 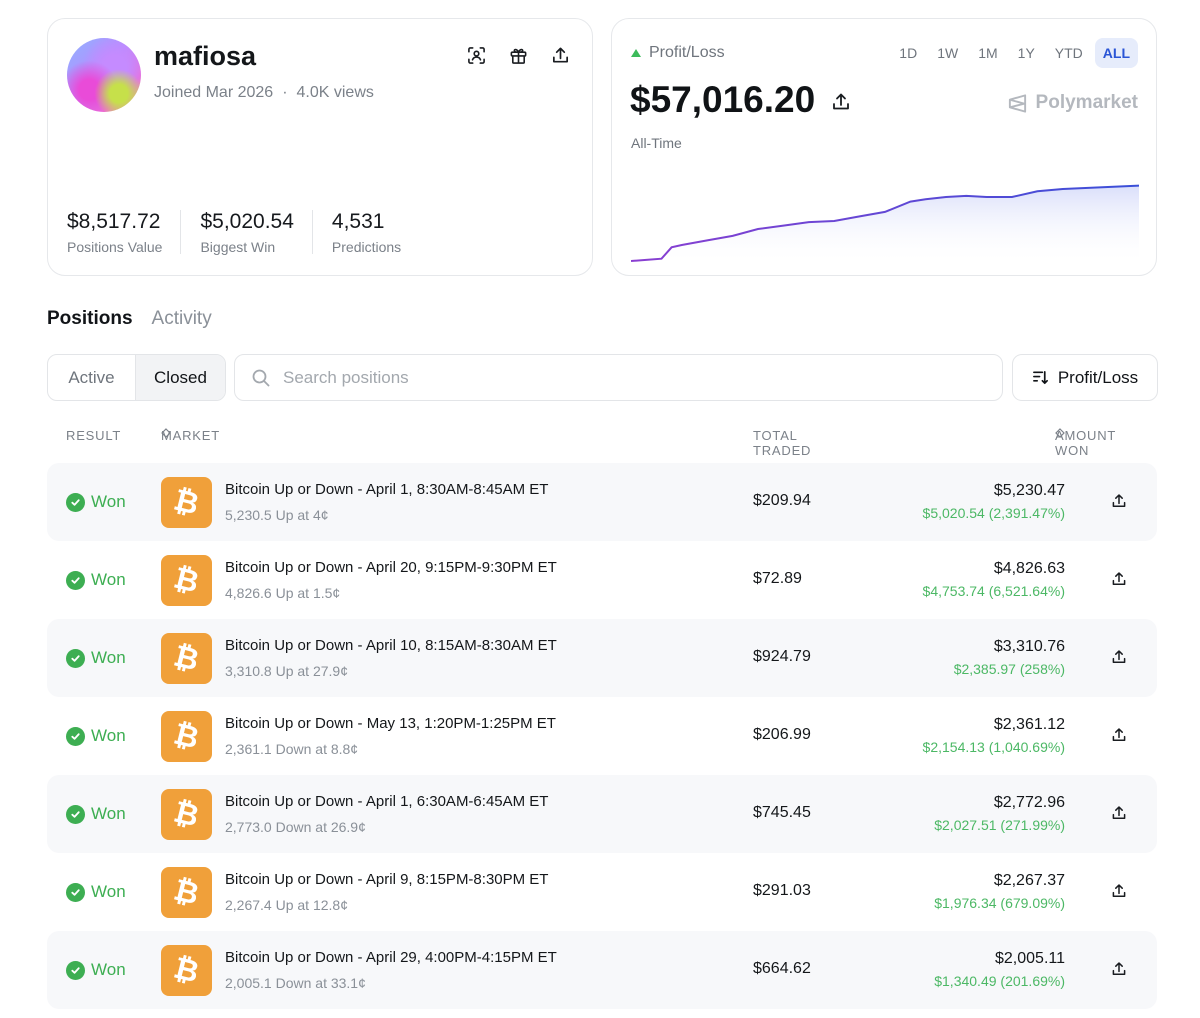 I want to click on sort-button: Profit/Loss, so click(x=1085, y=377).